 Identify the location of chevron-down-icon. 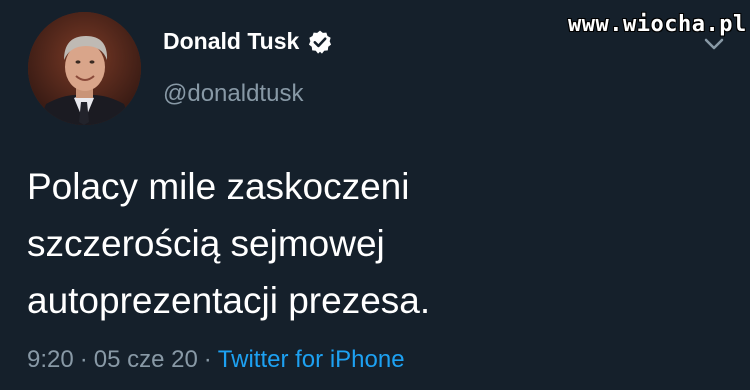
(714, 44).